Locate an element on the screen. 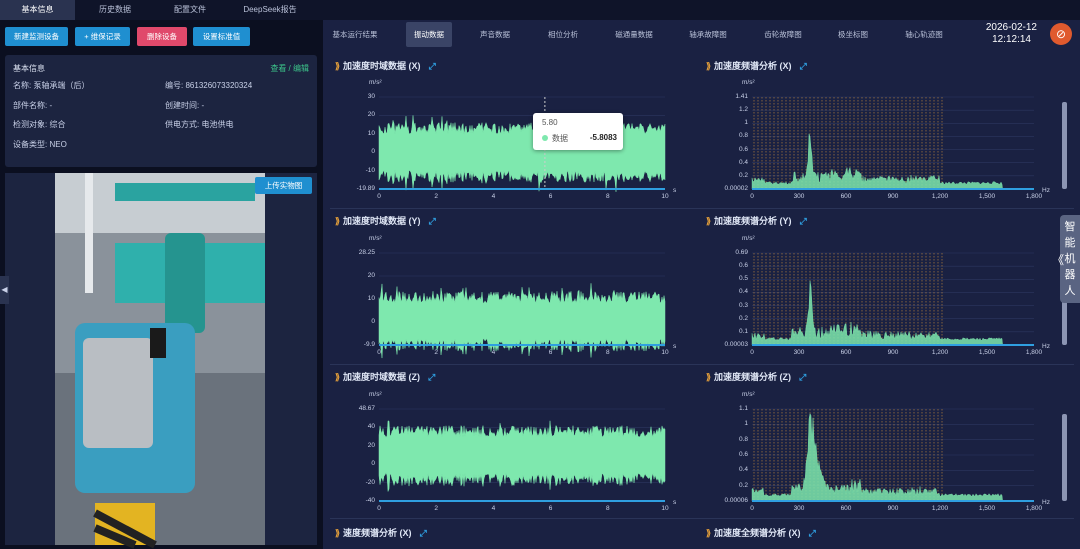  chart-title-accel-spec-x: ⟫ 加速度频谱分析 (X) ⤢ is located at coordinates (756, 66).